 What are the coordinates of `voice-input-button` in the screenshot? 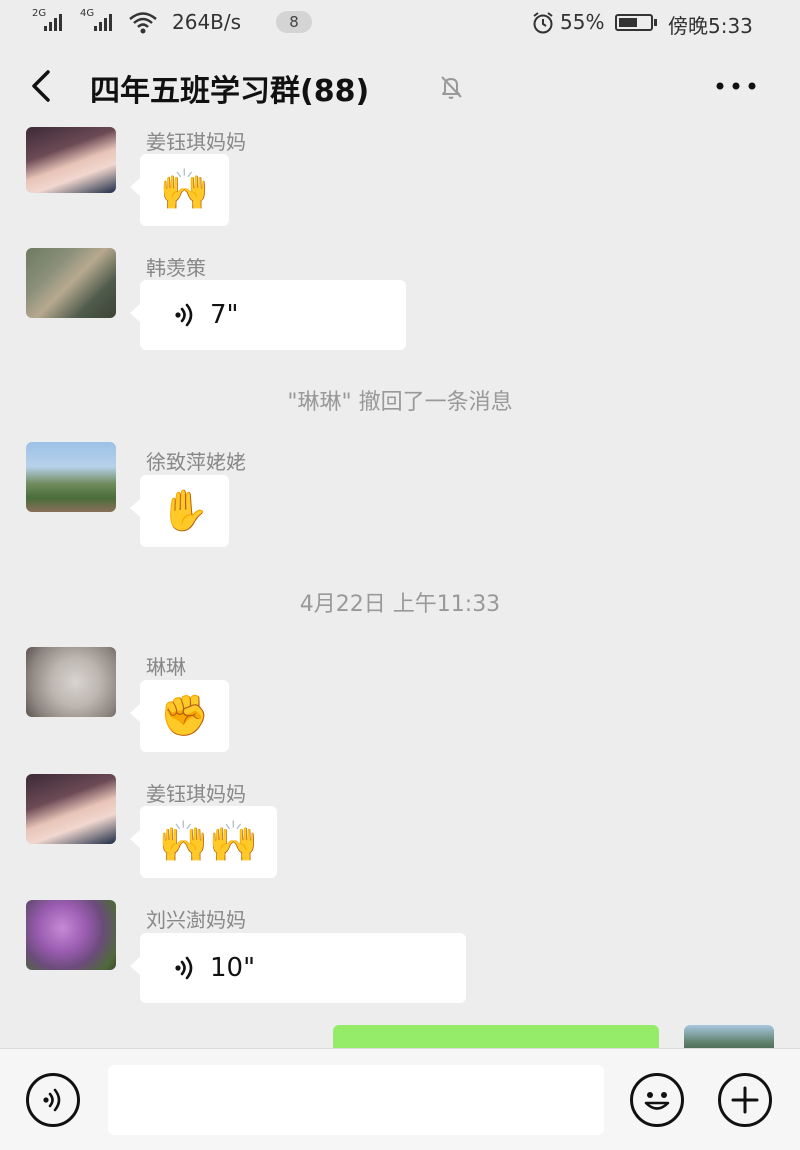 It's located at (53, 1100).